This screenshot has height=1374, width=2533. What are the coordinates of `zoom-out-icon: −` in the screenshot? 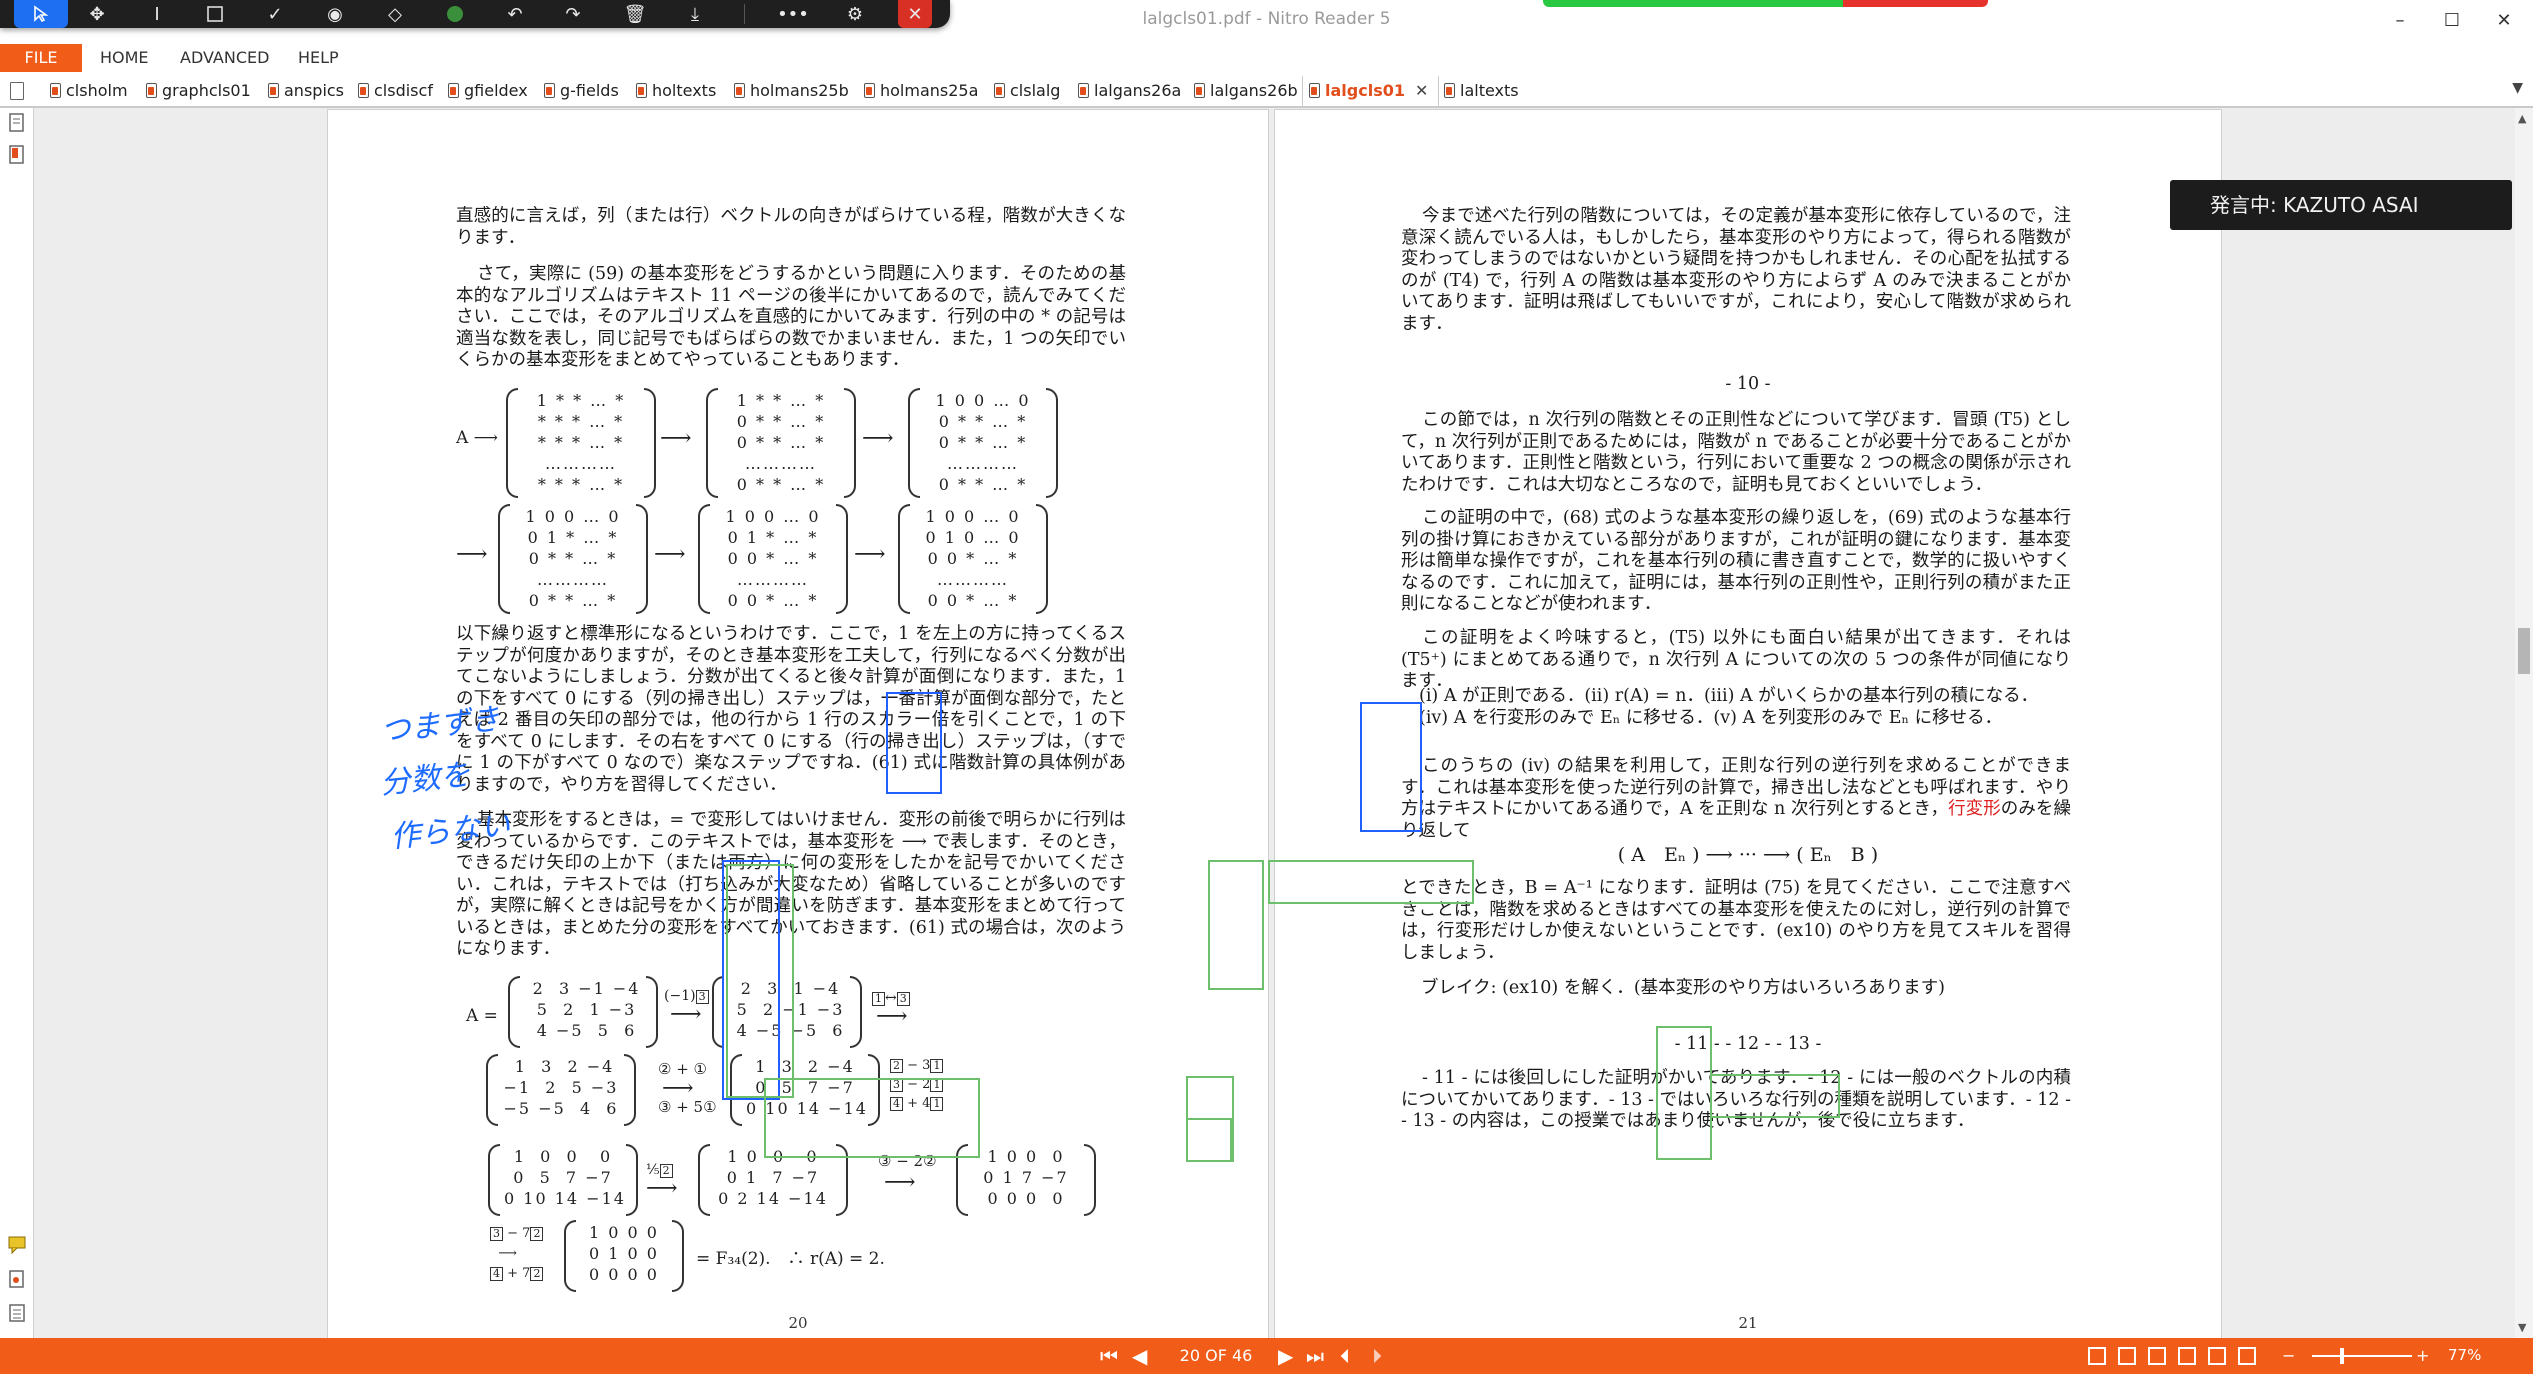 It's located at (2288, 1356).